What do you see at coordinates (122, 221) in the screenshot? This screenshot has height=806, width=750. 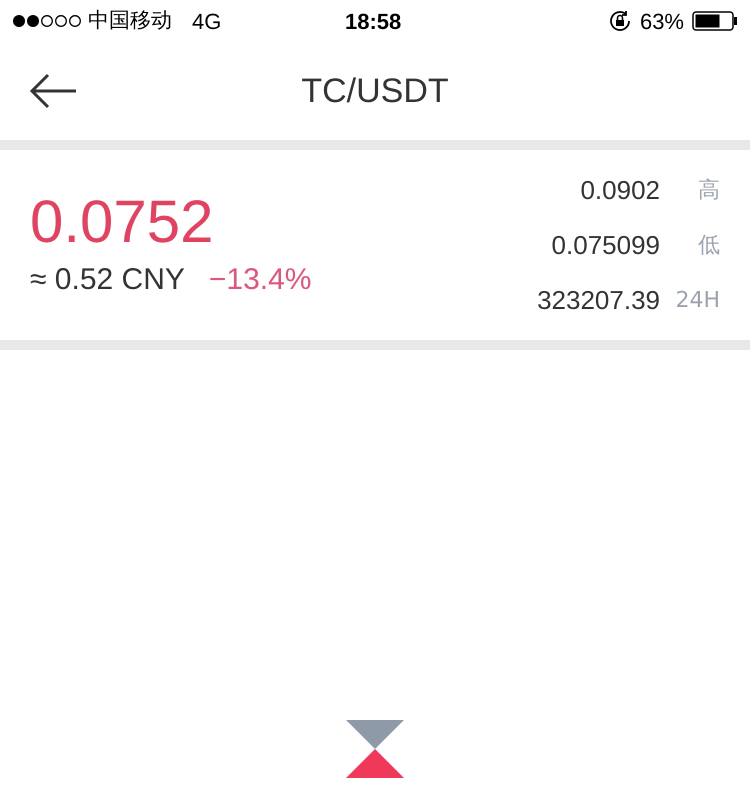 I see `last-price: 0.0752` at bounding box center [122, 221].